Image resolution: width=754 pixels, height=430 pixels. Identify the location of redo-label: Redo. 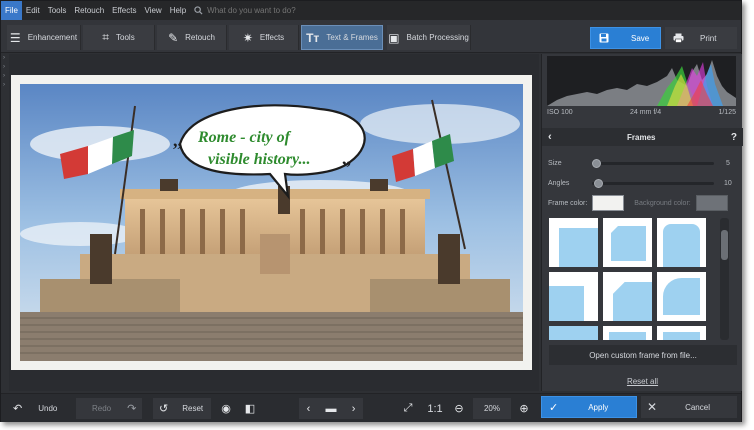
(102, 408).